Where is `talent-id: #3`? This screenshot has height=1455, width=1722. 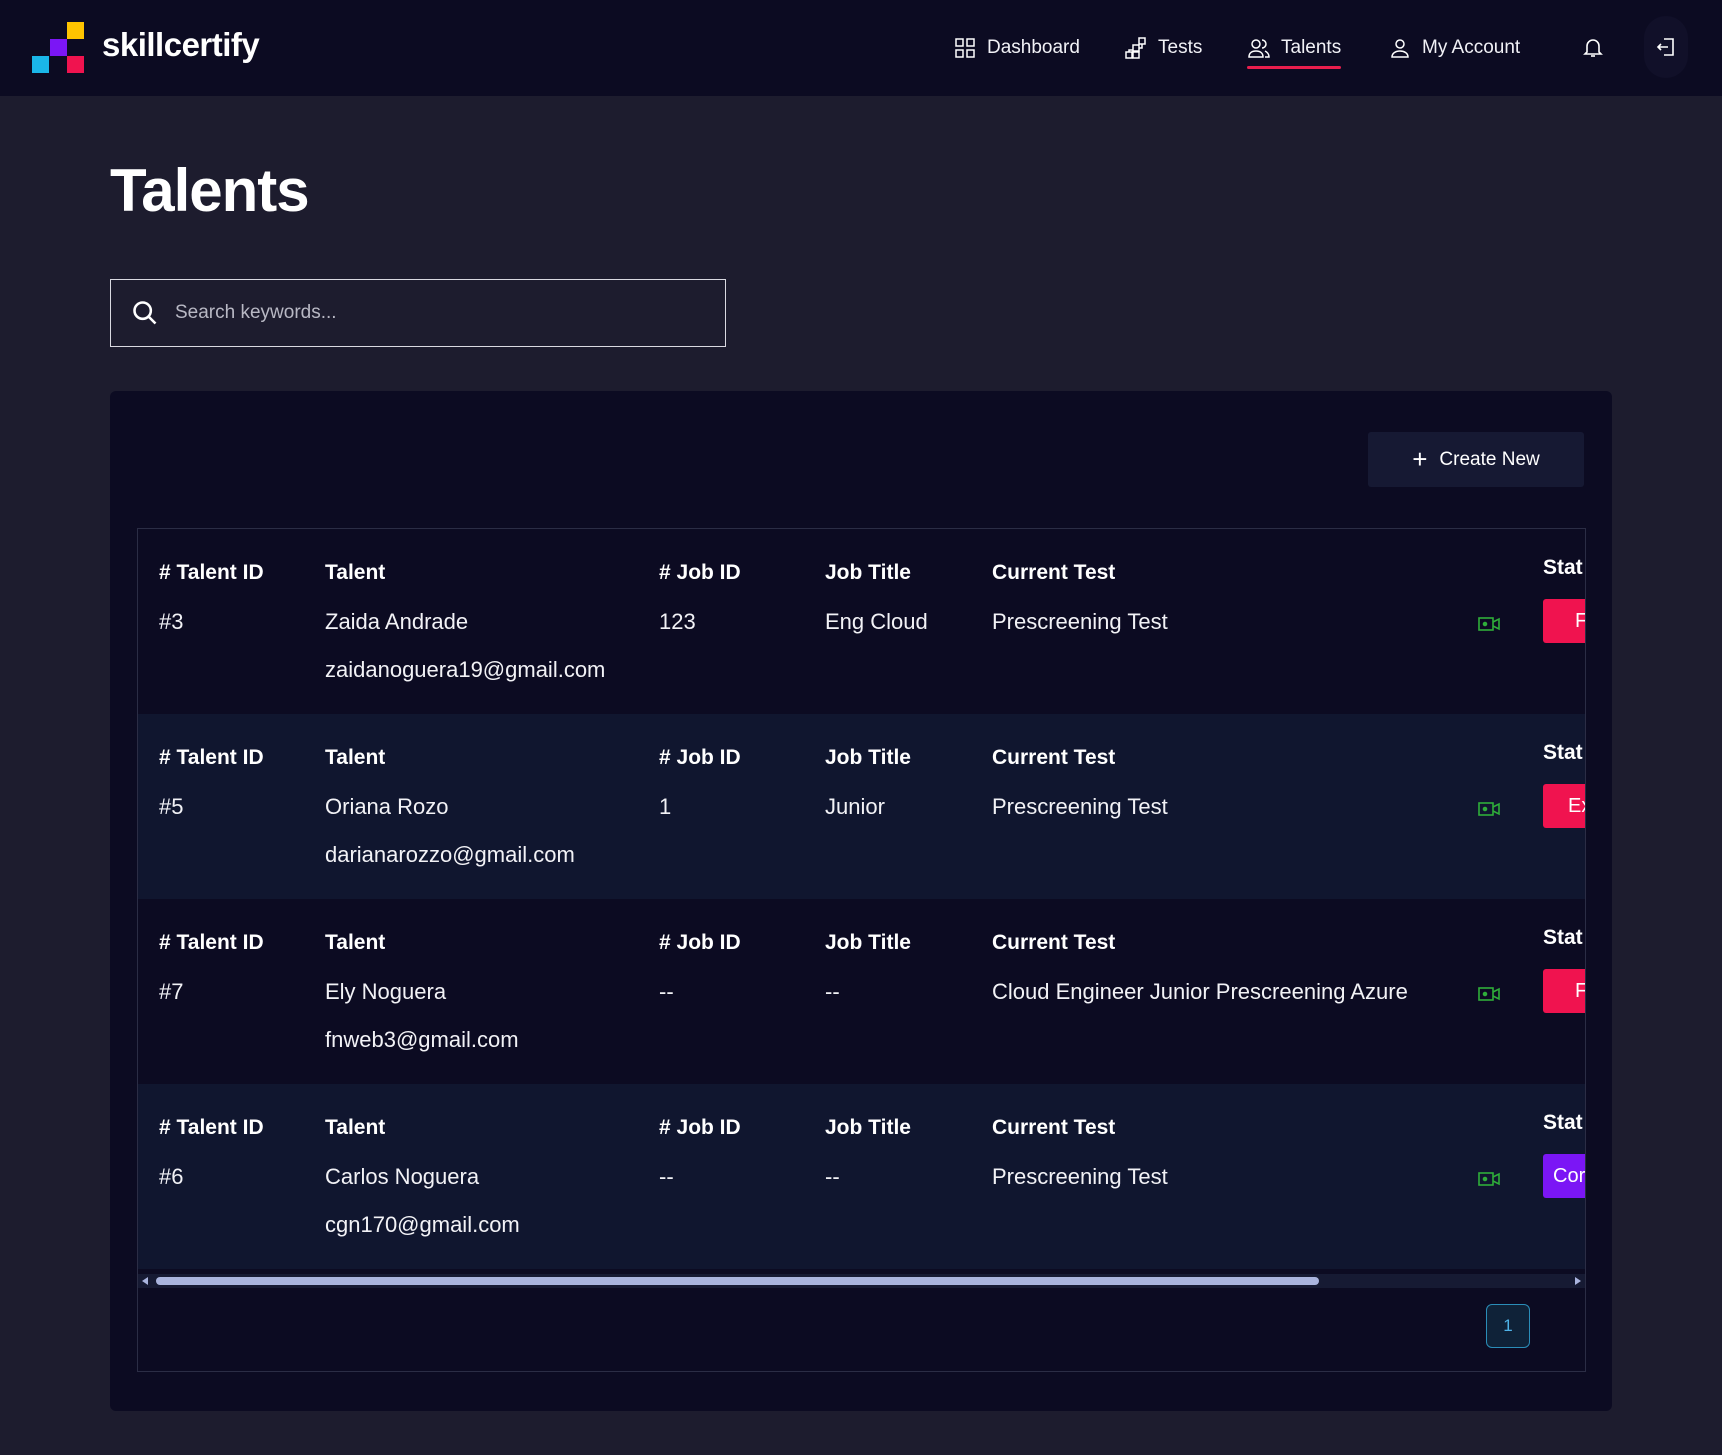 talent-id: #3 is located at coordinates (171, 621).